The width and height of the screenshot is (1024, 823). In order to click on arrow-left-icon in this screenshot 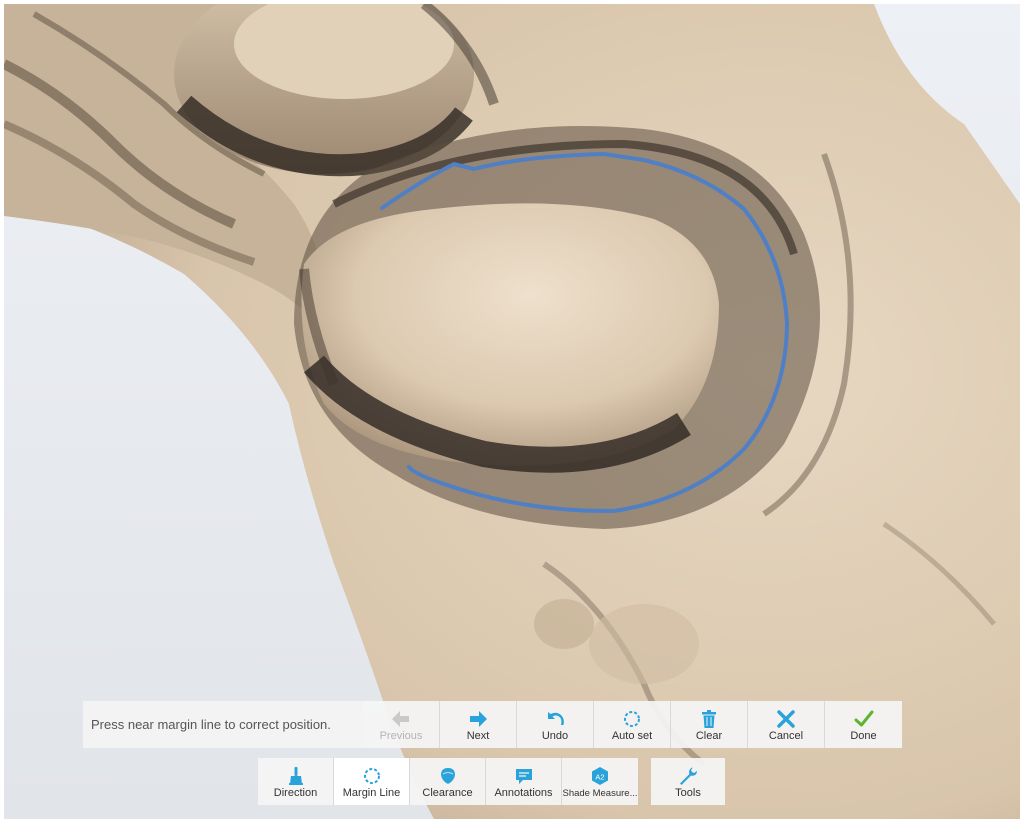, I will do `click(400, 719)`.